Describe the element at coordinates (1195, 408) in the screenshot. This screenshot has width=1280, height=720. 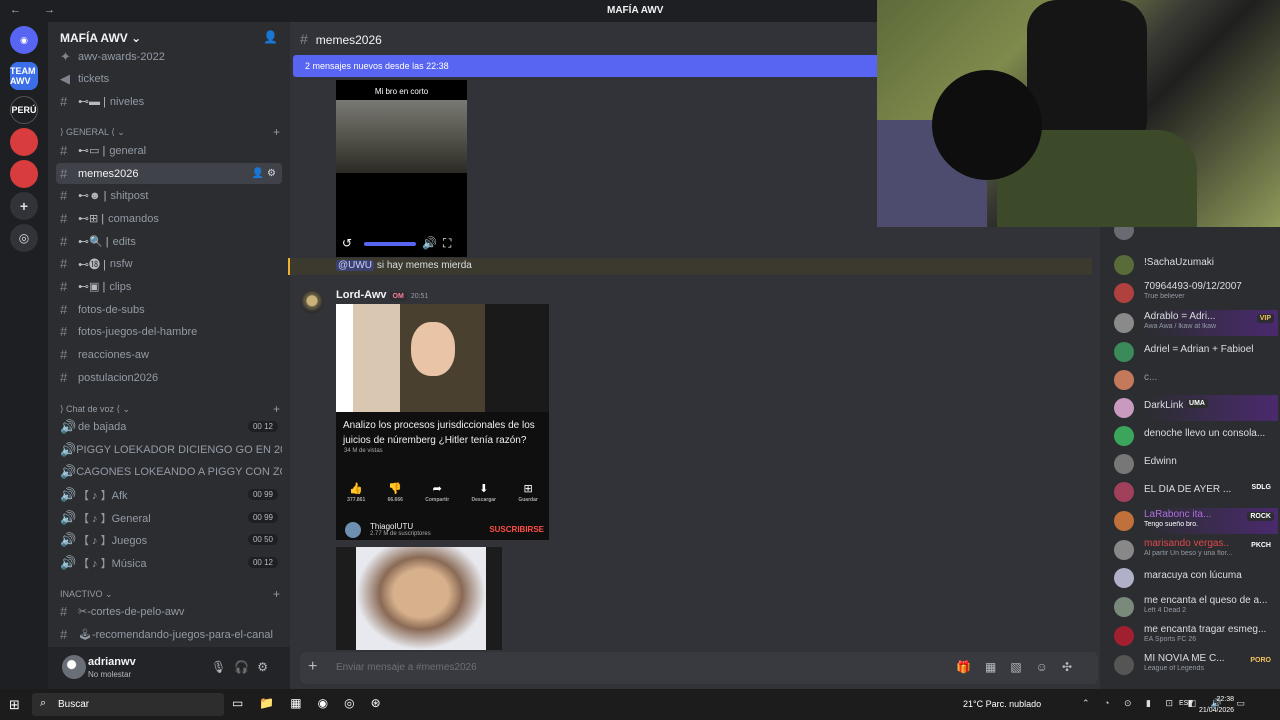
I see `member-item: DarkLink UMA` at that location.